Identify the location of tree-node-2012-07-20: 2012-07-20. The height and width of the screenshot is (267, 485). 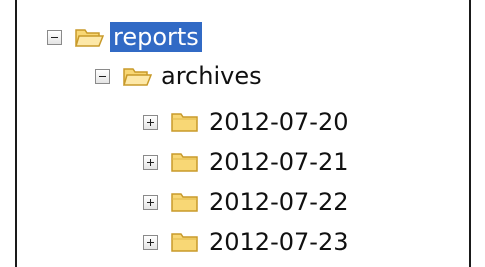
(247, 122).